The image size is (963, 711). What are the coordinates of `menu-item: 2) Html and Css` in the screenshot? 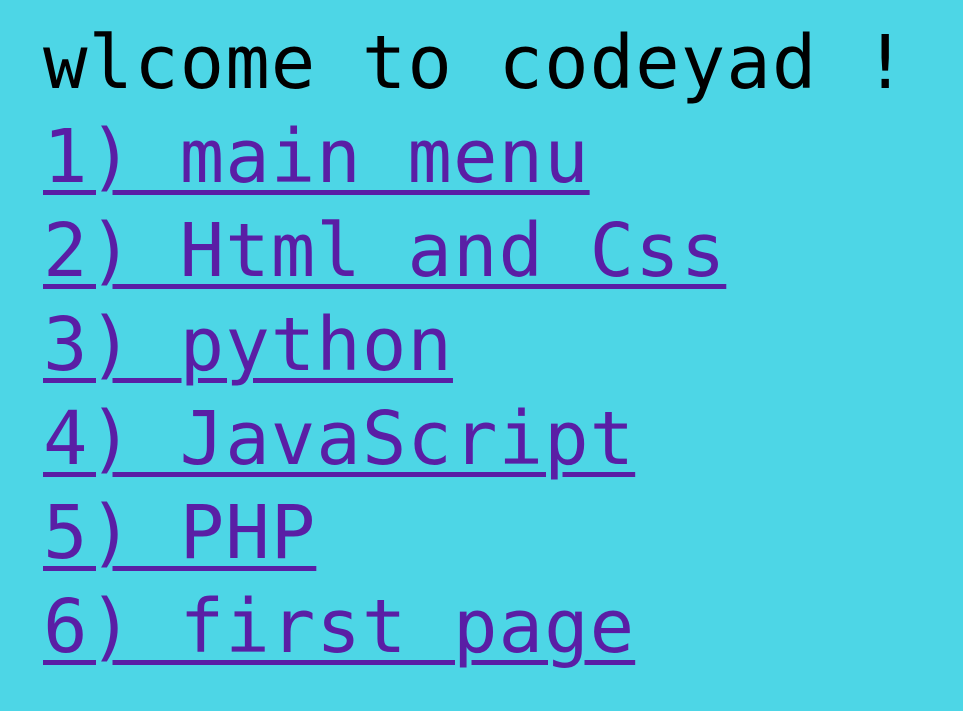 It's located at (503, 251).